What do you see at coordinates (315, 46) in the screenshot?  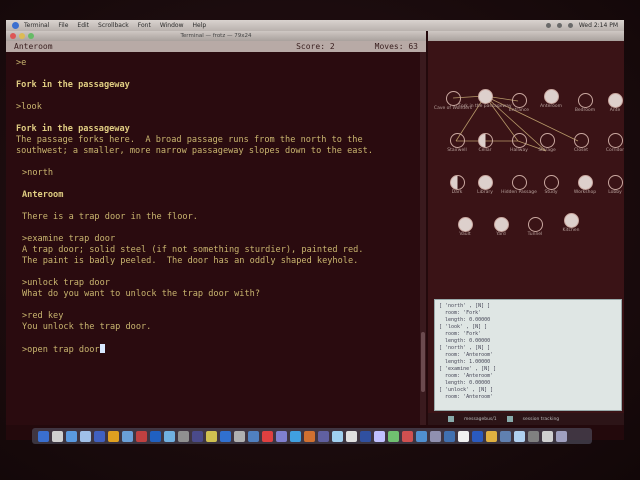 I see `status-score: Score: 2` at bounding box center [315, 46].